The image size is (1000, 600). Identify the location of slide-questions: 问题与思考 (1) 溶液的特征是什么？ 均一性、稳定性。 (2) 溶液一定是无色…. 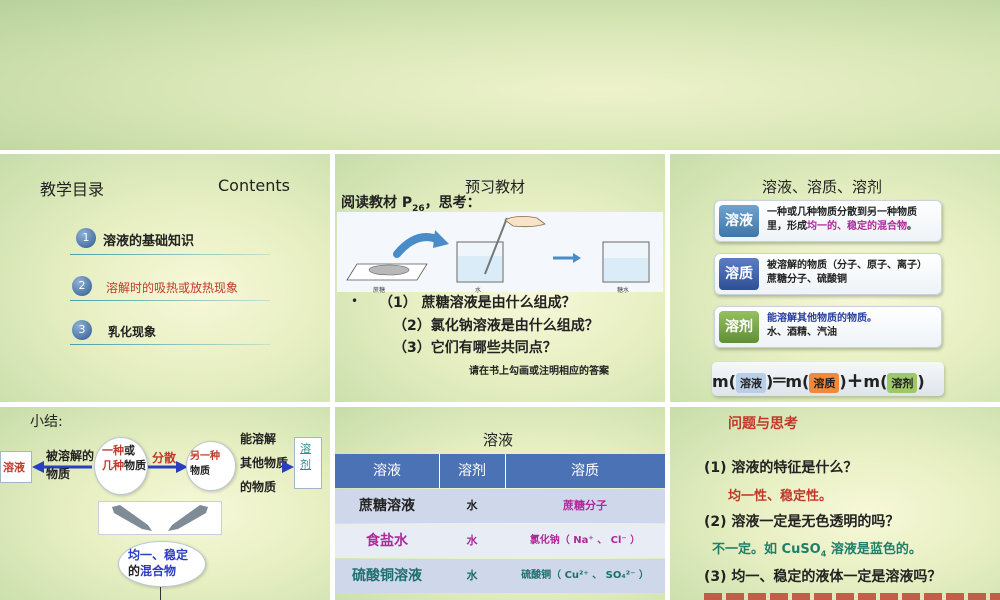
(835, 503).